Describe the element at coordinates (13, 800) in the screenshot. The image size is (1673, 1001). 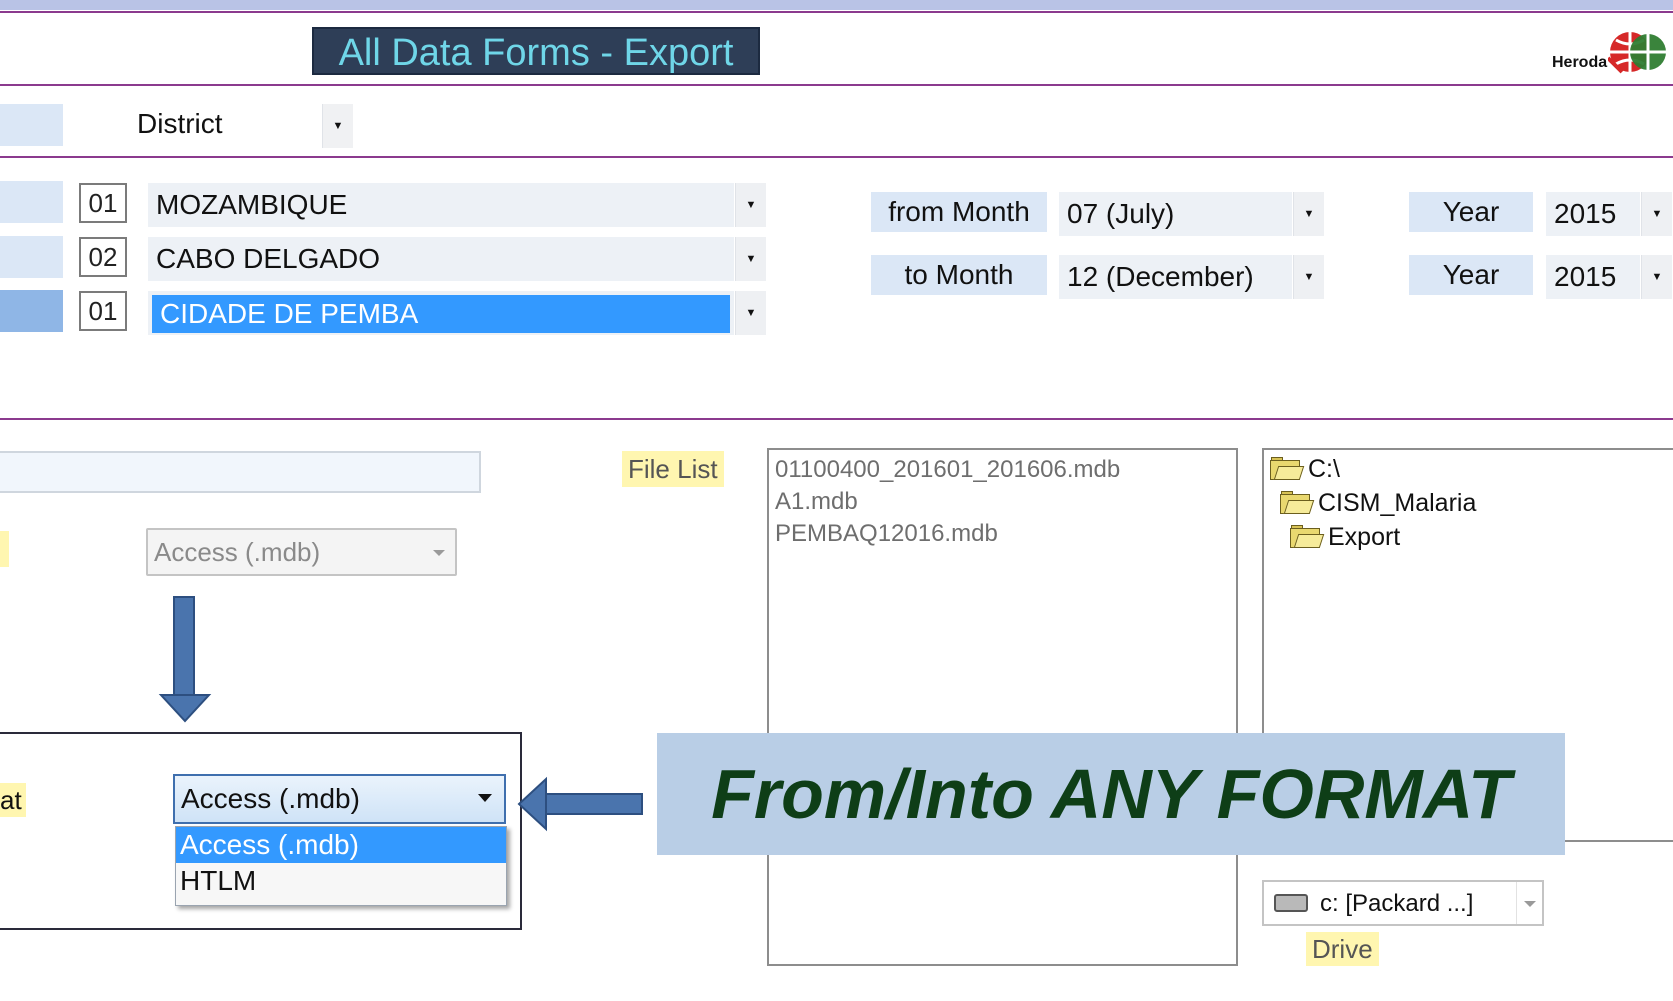
I see `target-format-label: at` at that location.